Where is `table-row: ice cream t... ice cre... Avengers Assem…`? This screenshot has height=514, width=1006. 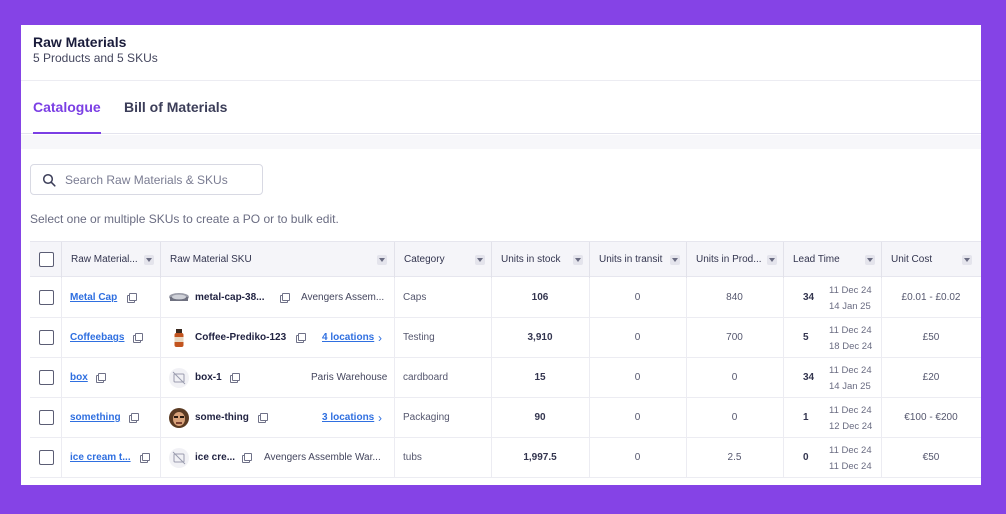 table-row: ice cream t... ice cre... Avengers Assem… is located at coordinates (505, 458).